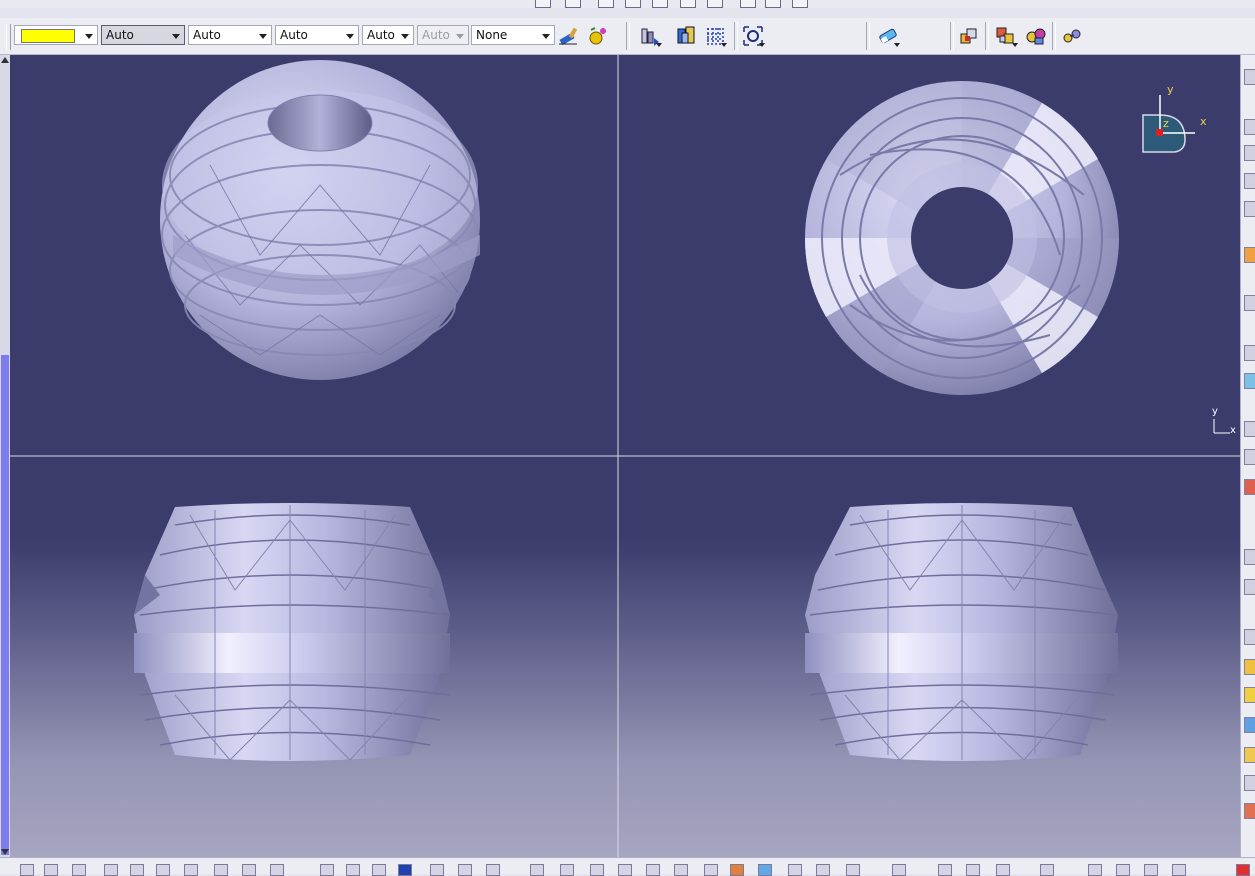 This screenshot has width=1255, height=876. I want to click on transparency-select: Auto, so click(143, 35).